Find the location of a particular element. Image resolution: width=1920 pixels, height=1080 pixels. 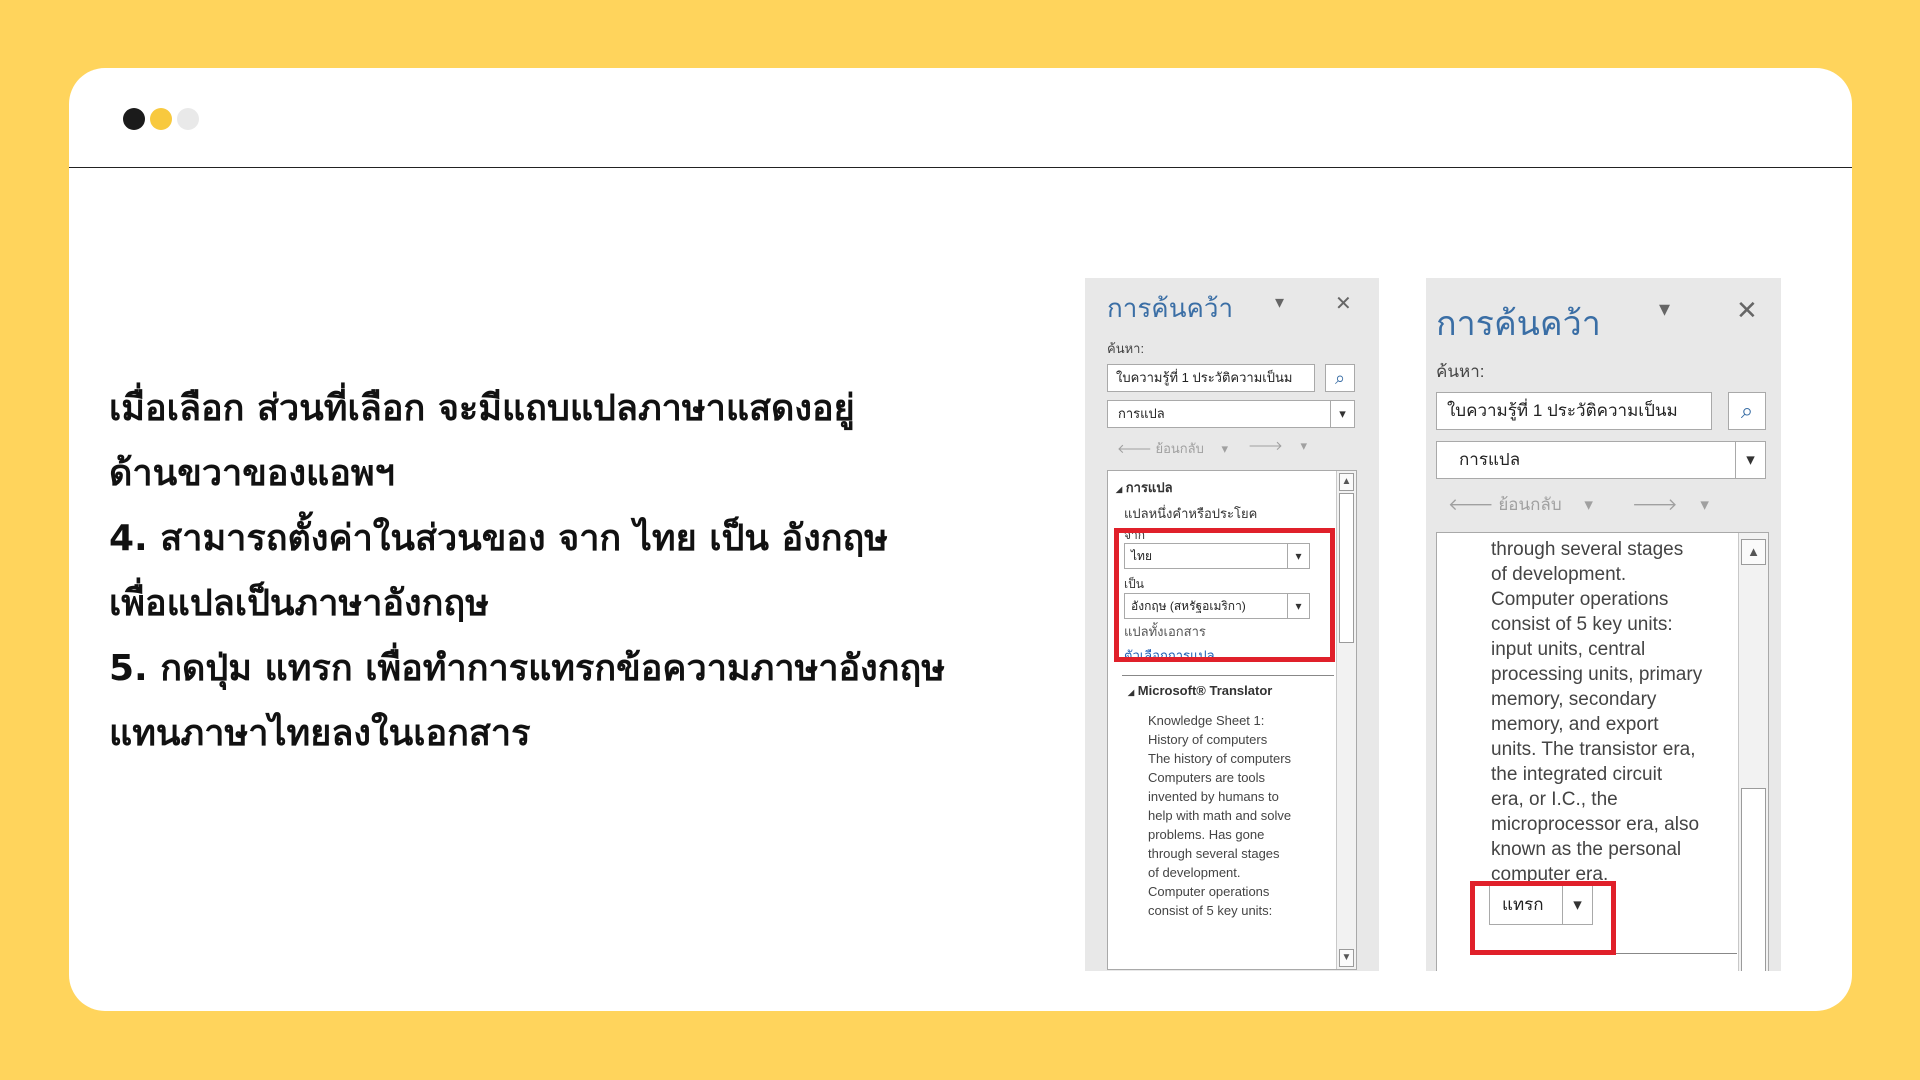

result-line: known as the personal is located at coordinates (1586, 849).